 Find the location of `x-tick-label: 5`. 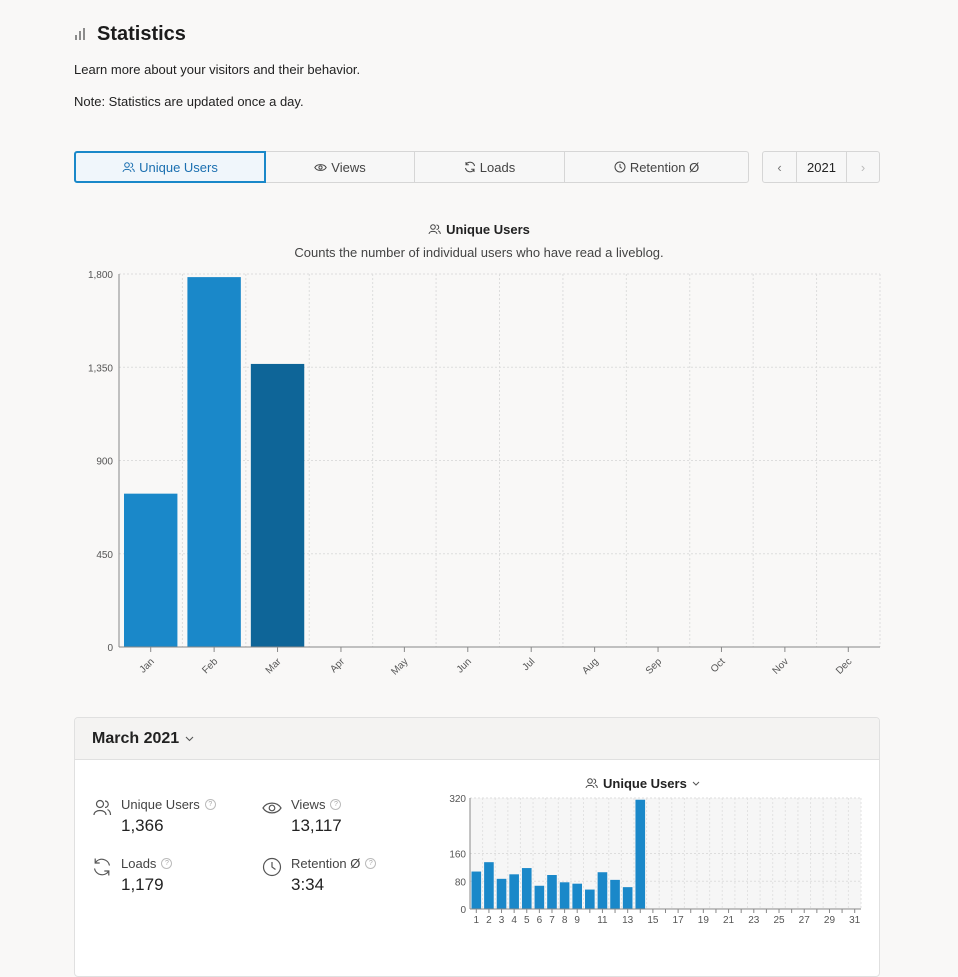

x-tick-label: 5 is located at coordinates (527, 920).